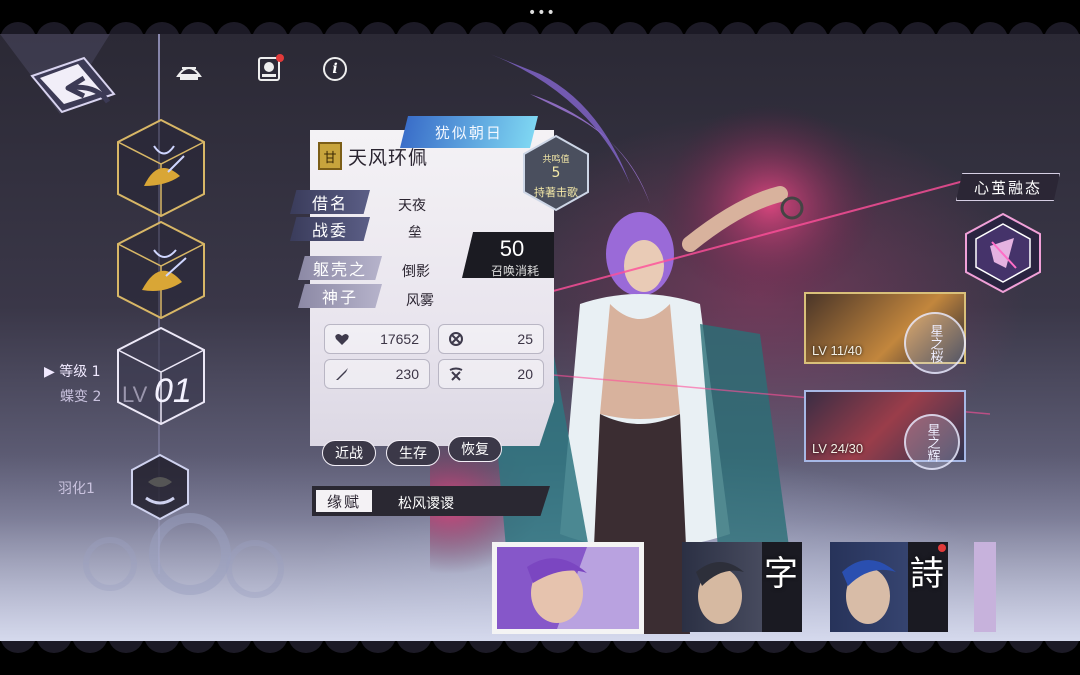  What do you see at coordinates (512, 248) in the screenshot?
I see `summon-cost-value: 50` at bounding box center [512, 248].